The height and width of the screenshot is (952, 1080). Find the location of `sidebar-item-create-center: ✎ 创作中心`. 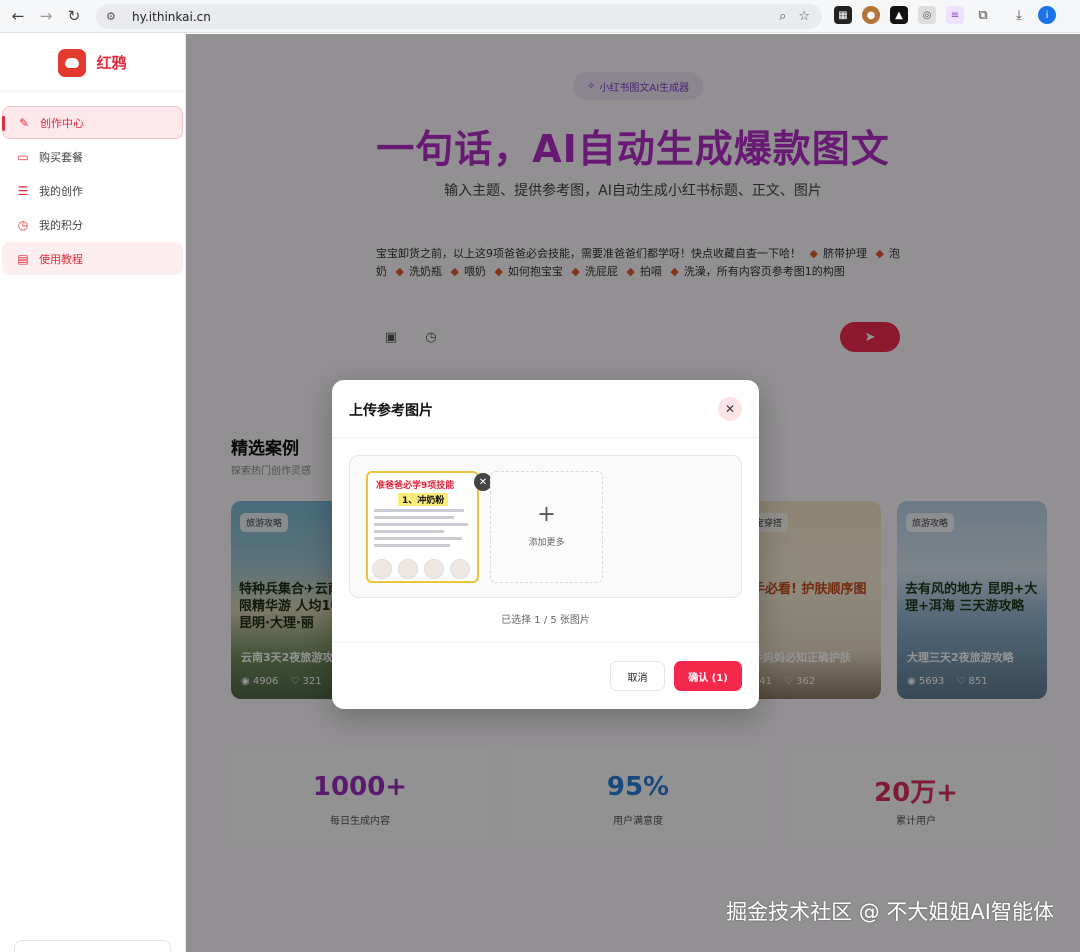

sidebar-item-create-center: ✎ 创作中心 is located at coordinates (92, 122).